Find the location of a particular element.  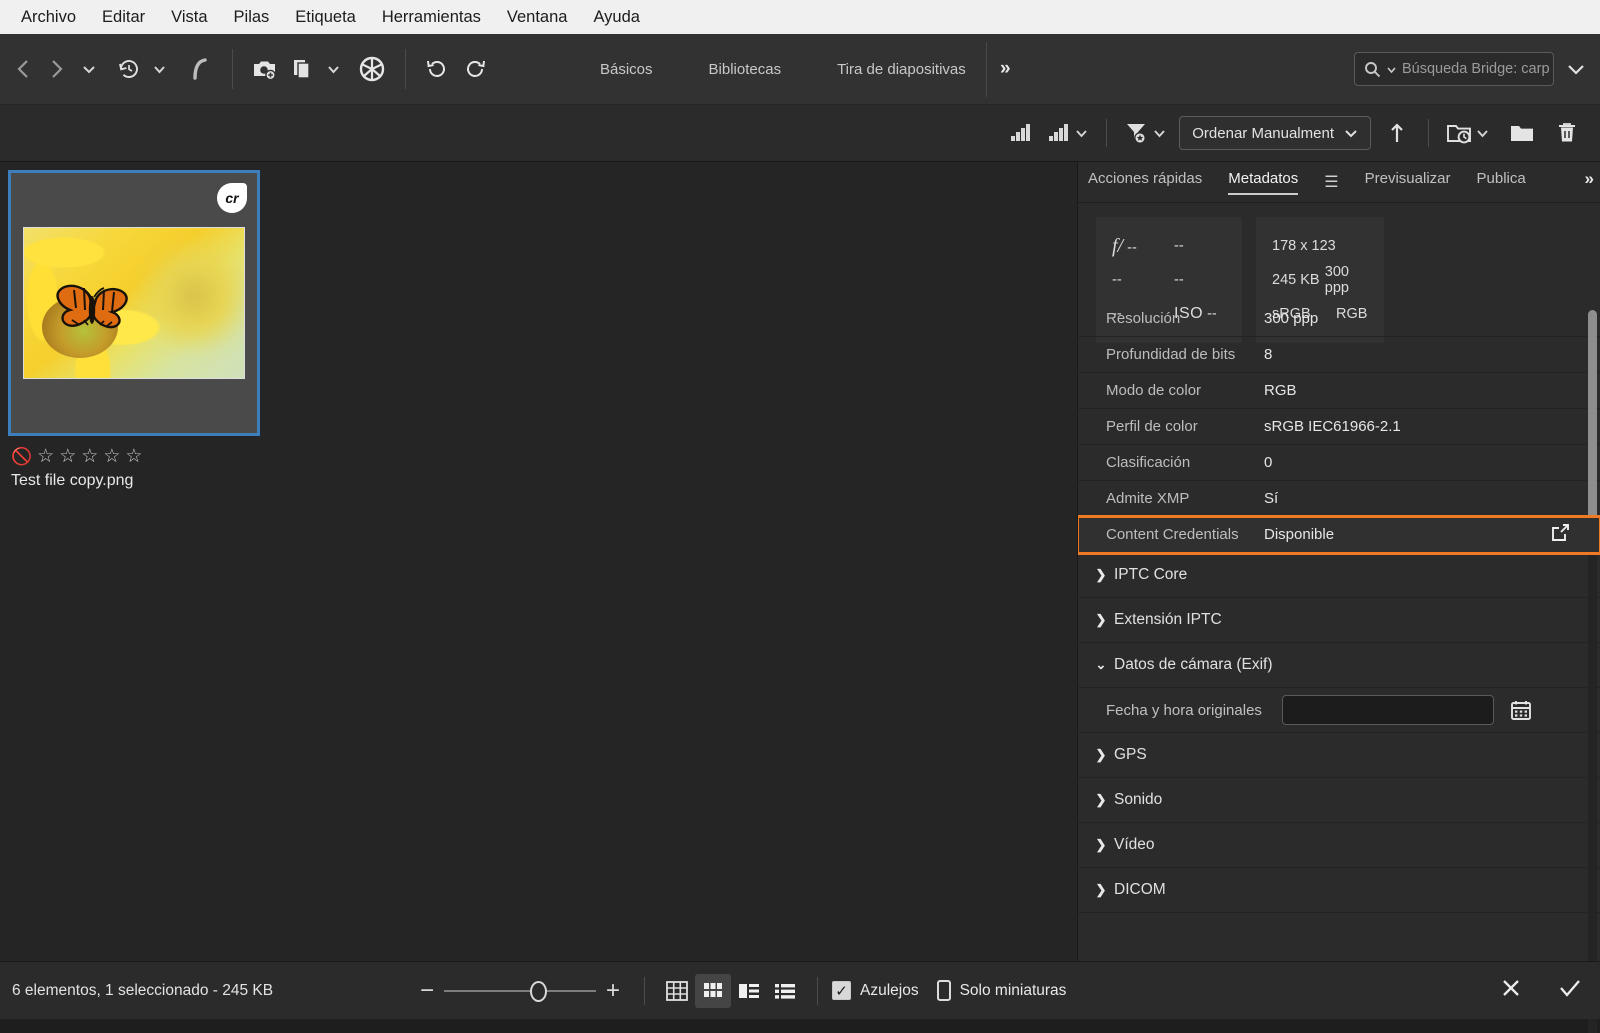

new-folder-icon is located at coordinates (1522, 133).